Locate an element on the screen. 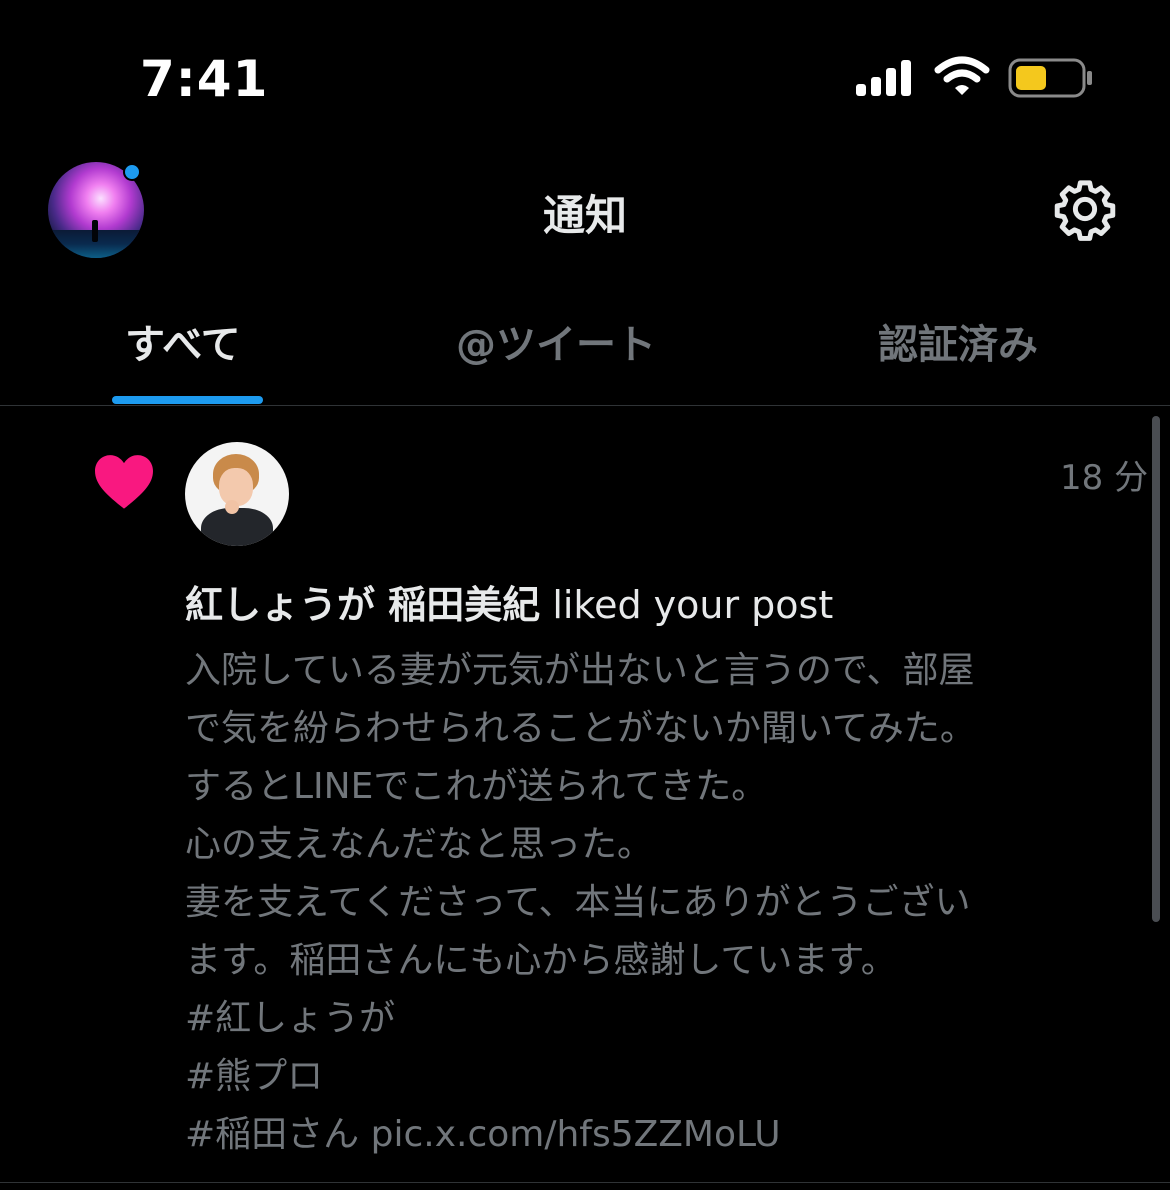 This screenshot has width=1170, height=1190. post-line: ます。稲田さんにも心から感謝しています。 is located at coordinates (541, 960).